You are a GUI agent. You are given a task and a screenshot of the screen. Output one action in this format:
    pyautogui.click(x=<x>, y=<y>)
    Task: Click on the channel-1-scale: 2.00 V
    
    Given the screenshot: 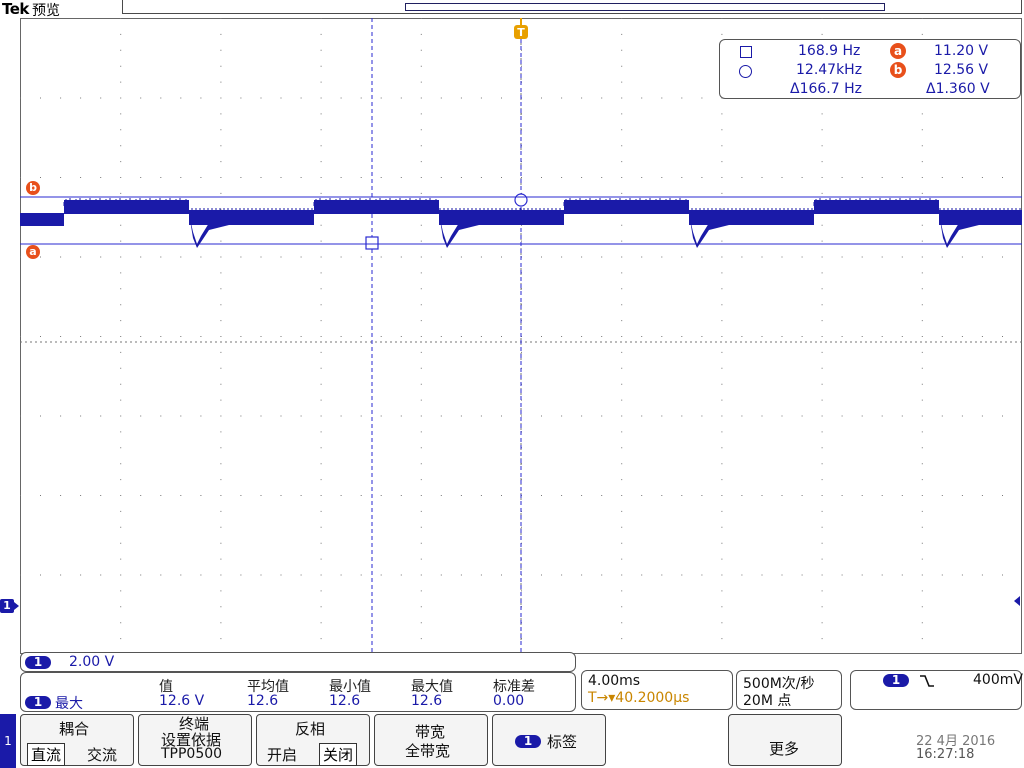 What is the action you would take?
    pyautogui.click(x=92, y=662)
    